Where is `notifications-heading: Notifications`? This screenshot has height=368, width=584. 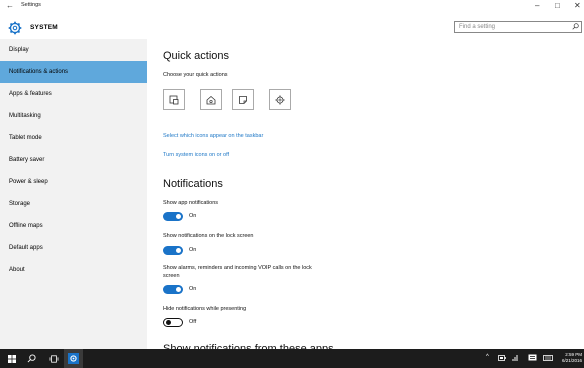
notifications-heading: Notifications is located at coordinates (193, 184).